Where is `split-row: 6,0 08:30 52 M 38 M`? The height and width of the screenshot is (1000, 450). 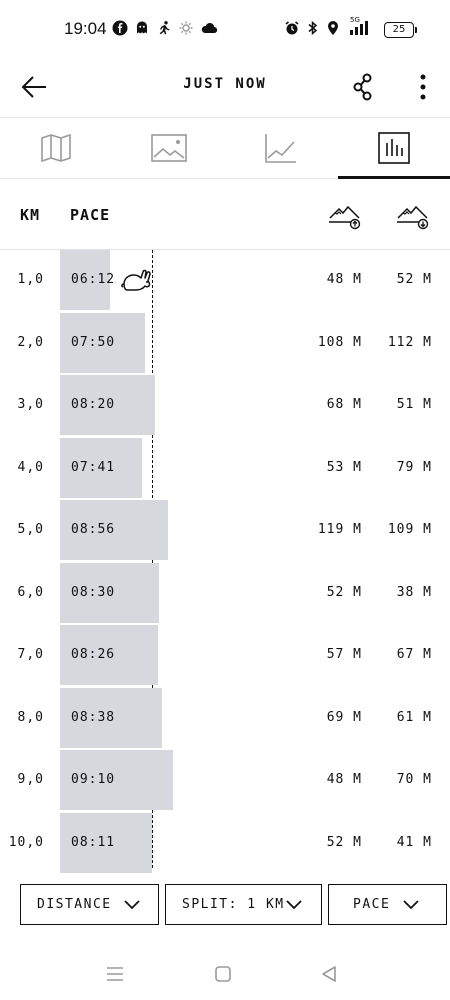 split-row: 6,0 08:30 52 M 38 M is located at coordinates (225, 594).